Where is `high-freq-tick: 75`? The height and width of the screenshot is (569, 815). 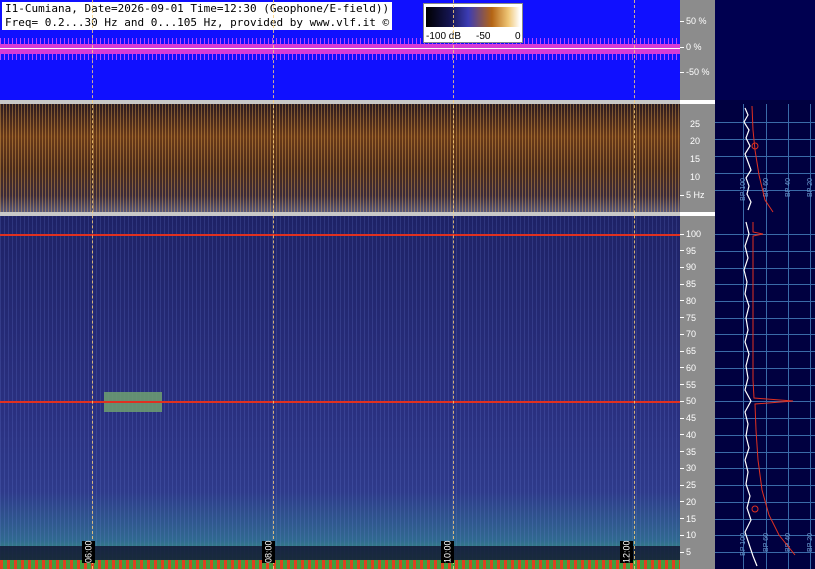 high-freq-tick: 75 is located at coordinates (688, 318).